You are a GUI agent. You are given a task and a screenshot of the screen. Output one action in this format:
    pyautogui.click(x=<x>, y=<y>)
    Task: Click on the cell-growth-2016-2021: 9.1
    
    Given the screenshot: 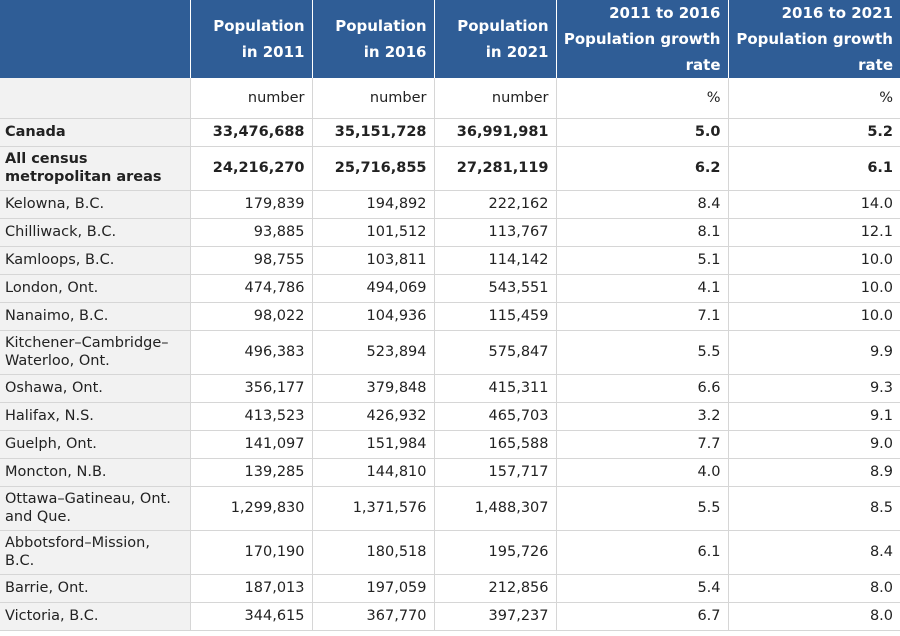 What is the action you would take?
    pyautogui.click(x=814, y=416)
    